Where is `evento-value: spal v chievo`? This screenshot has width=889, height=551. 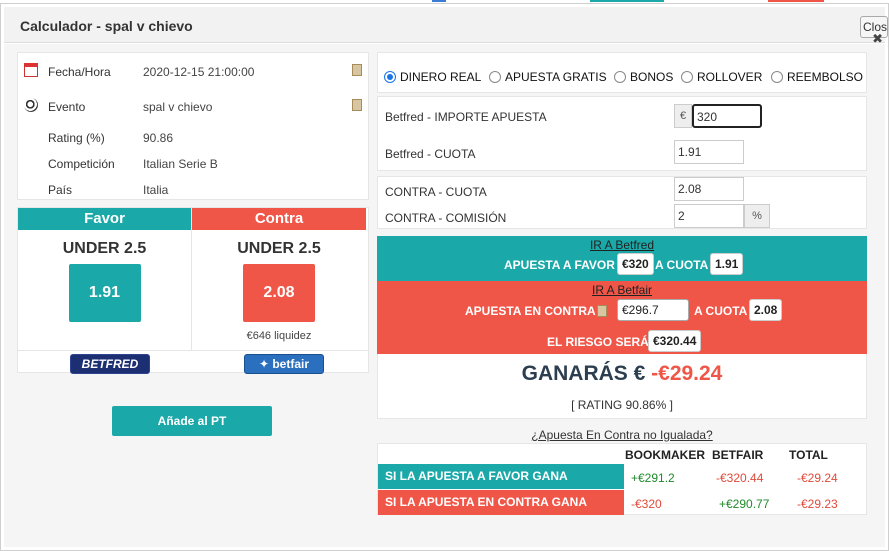 evento-value: spal v chievo is located at coordinates (178, 107).